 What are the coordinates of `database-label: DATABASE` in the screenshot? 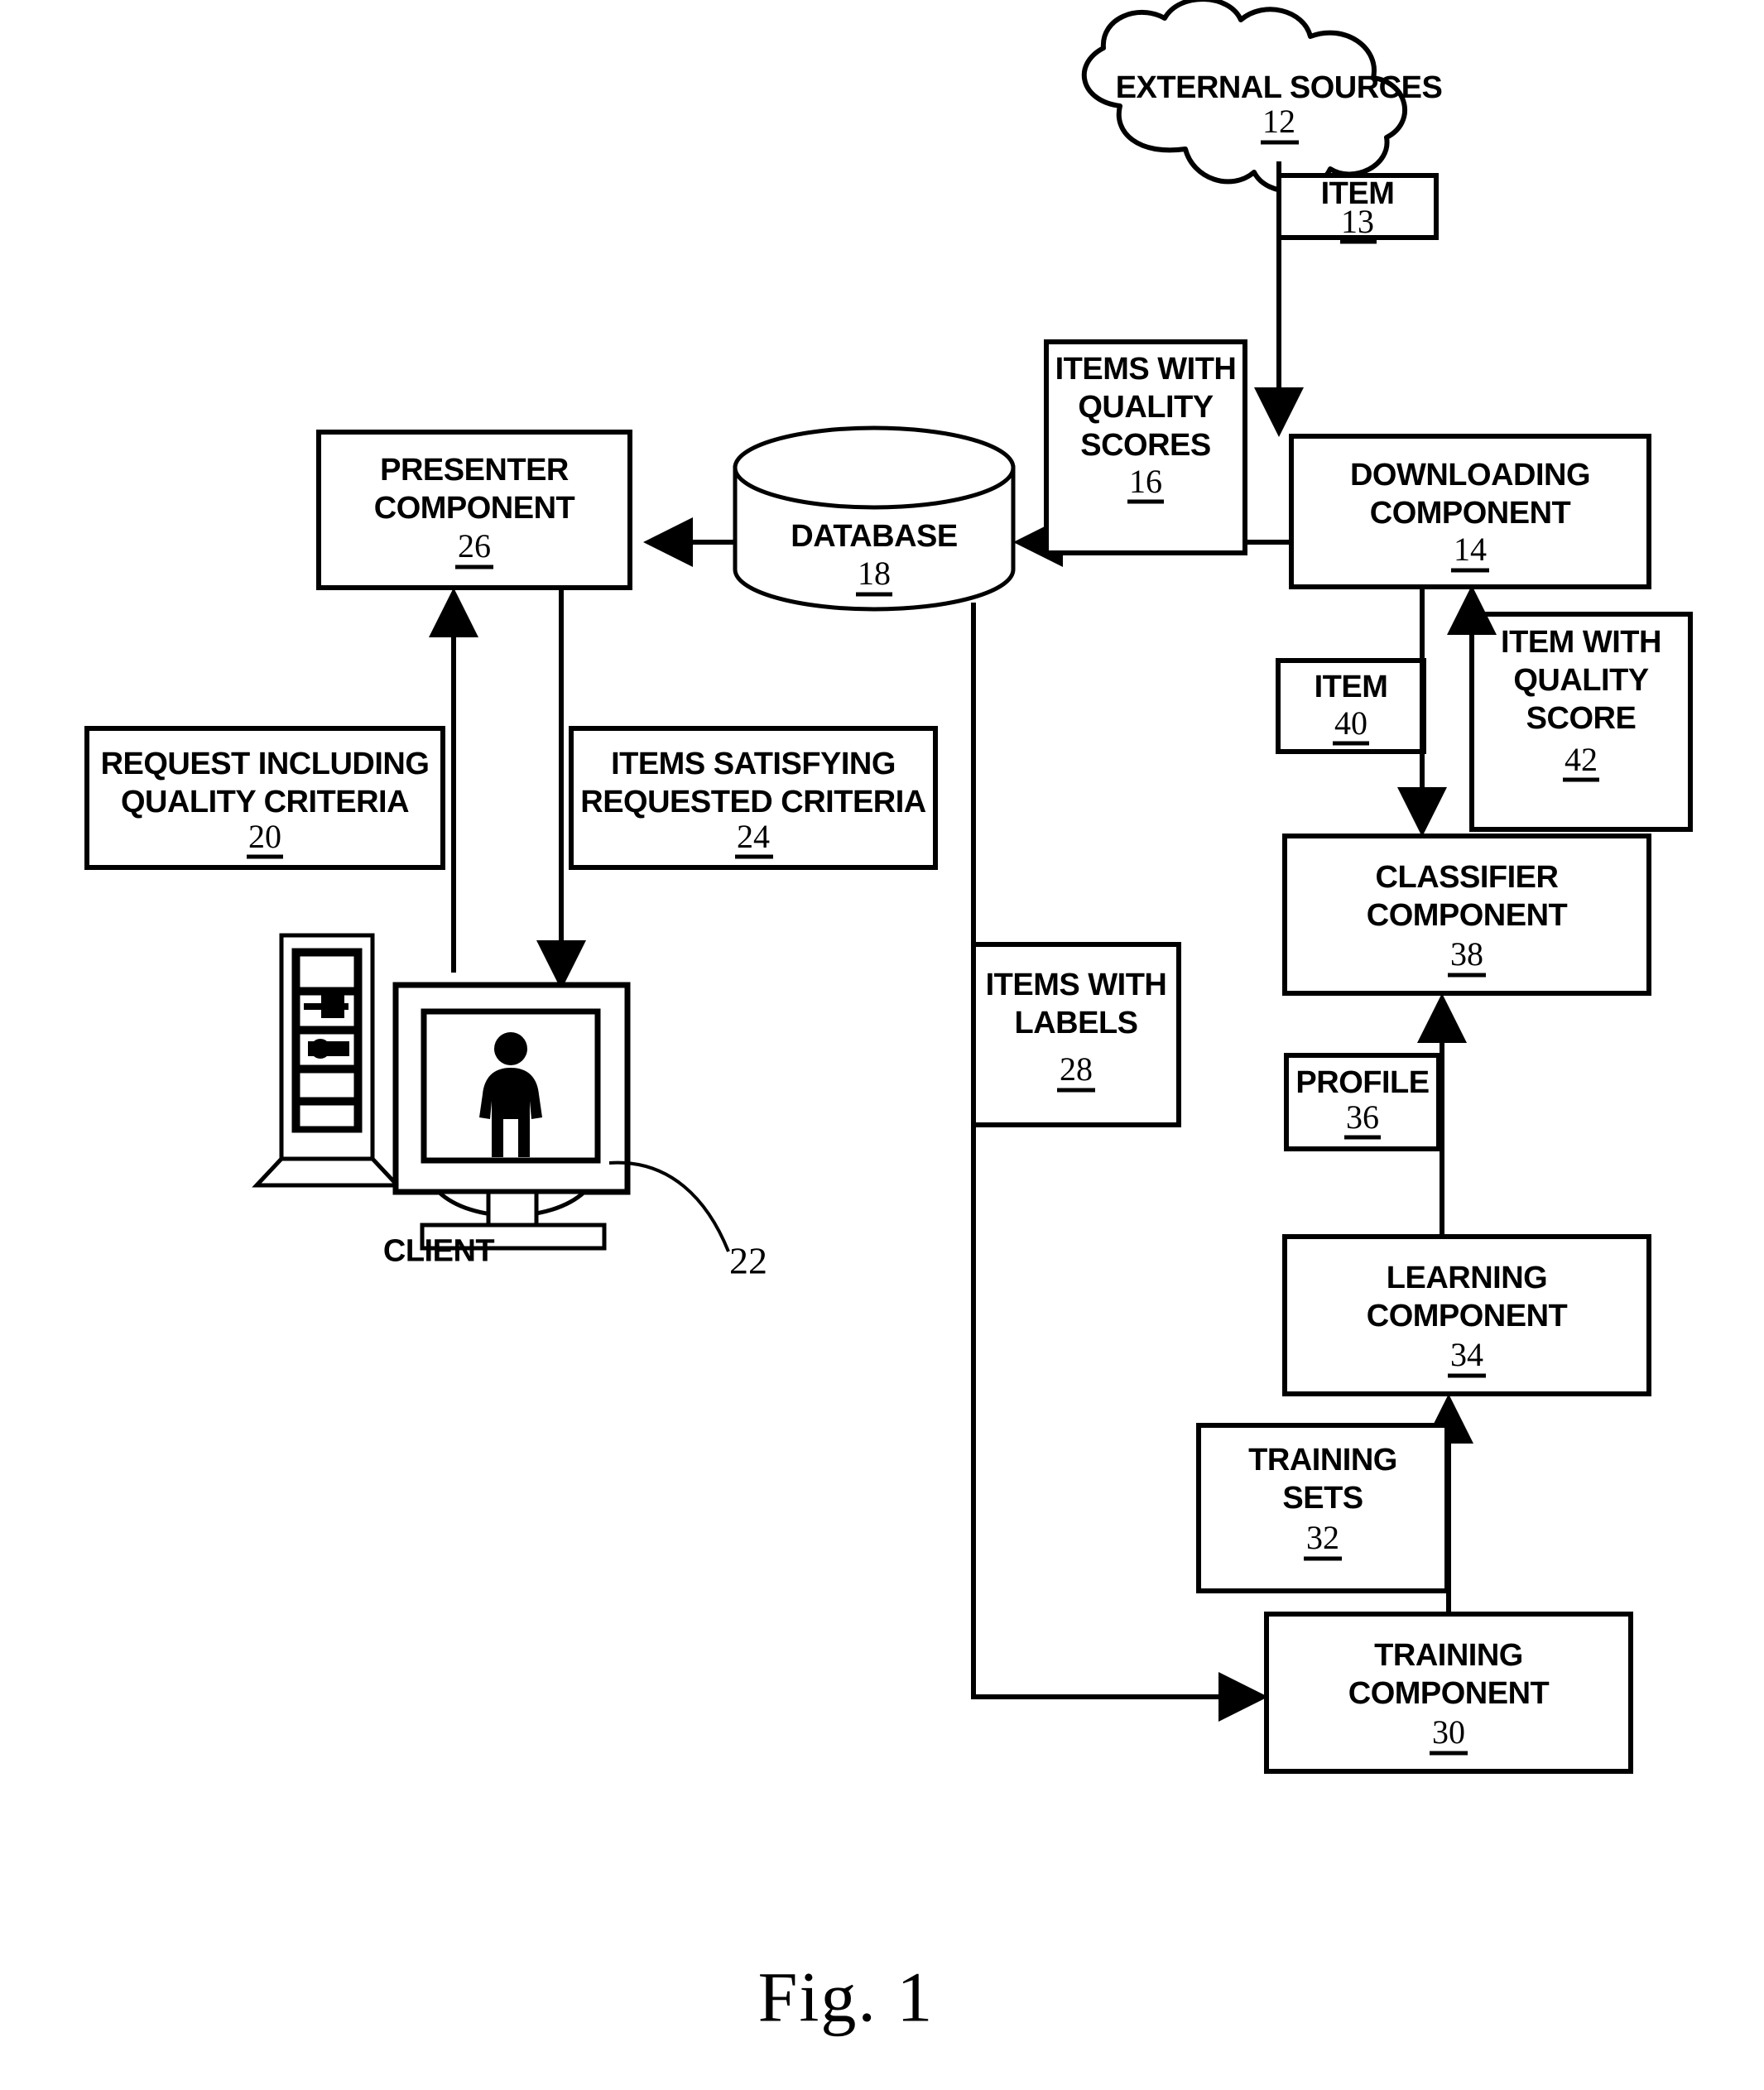 It's located at (874, 536).